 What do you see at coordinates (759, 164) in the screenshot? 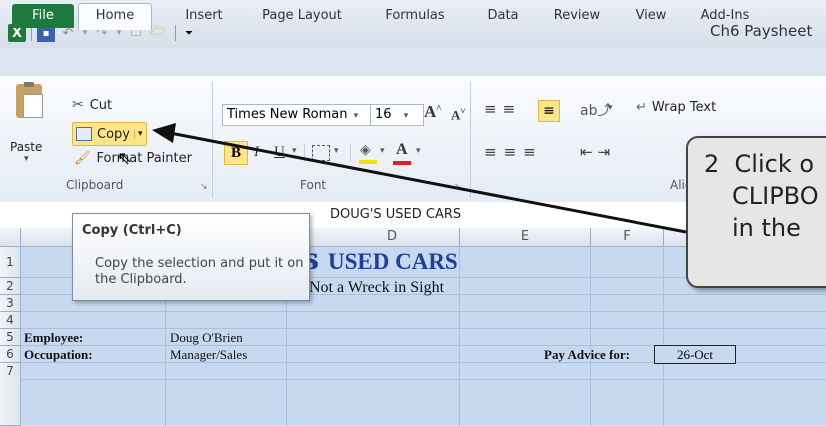
I see `callout-line-1: 2 Click o` at bounding box center [759, 164].